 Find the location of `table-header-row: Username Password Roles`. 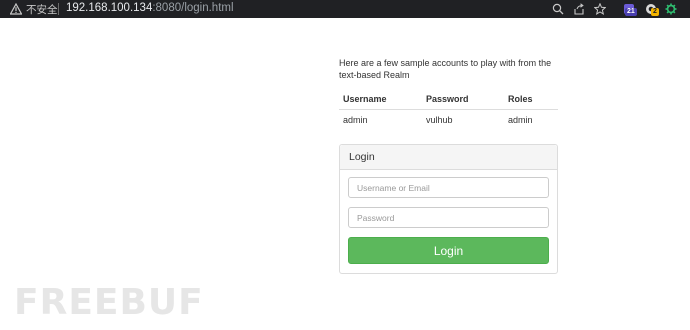

table-header-row: Username Password Roles is located at coordinates (448, 99).